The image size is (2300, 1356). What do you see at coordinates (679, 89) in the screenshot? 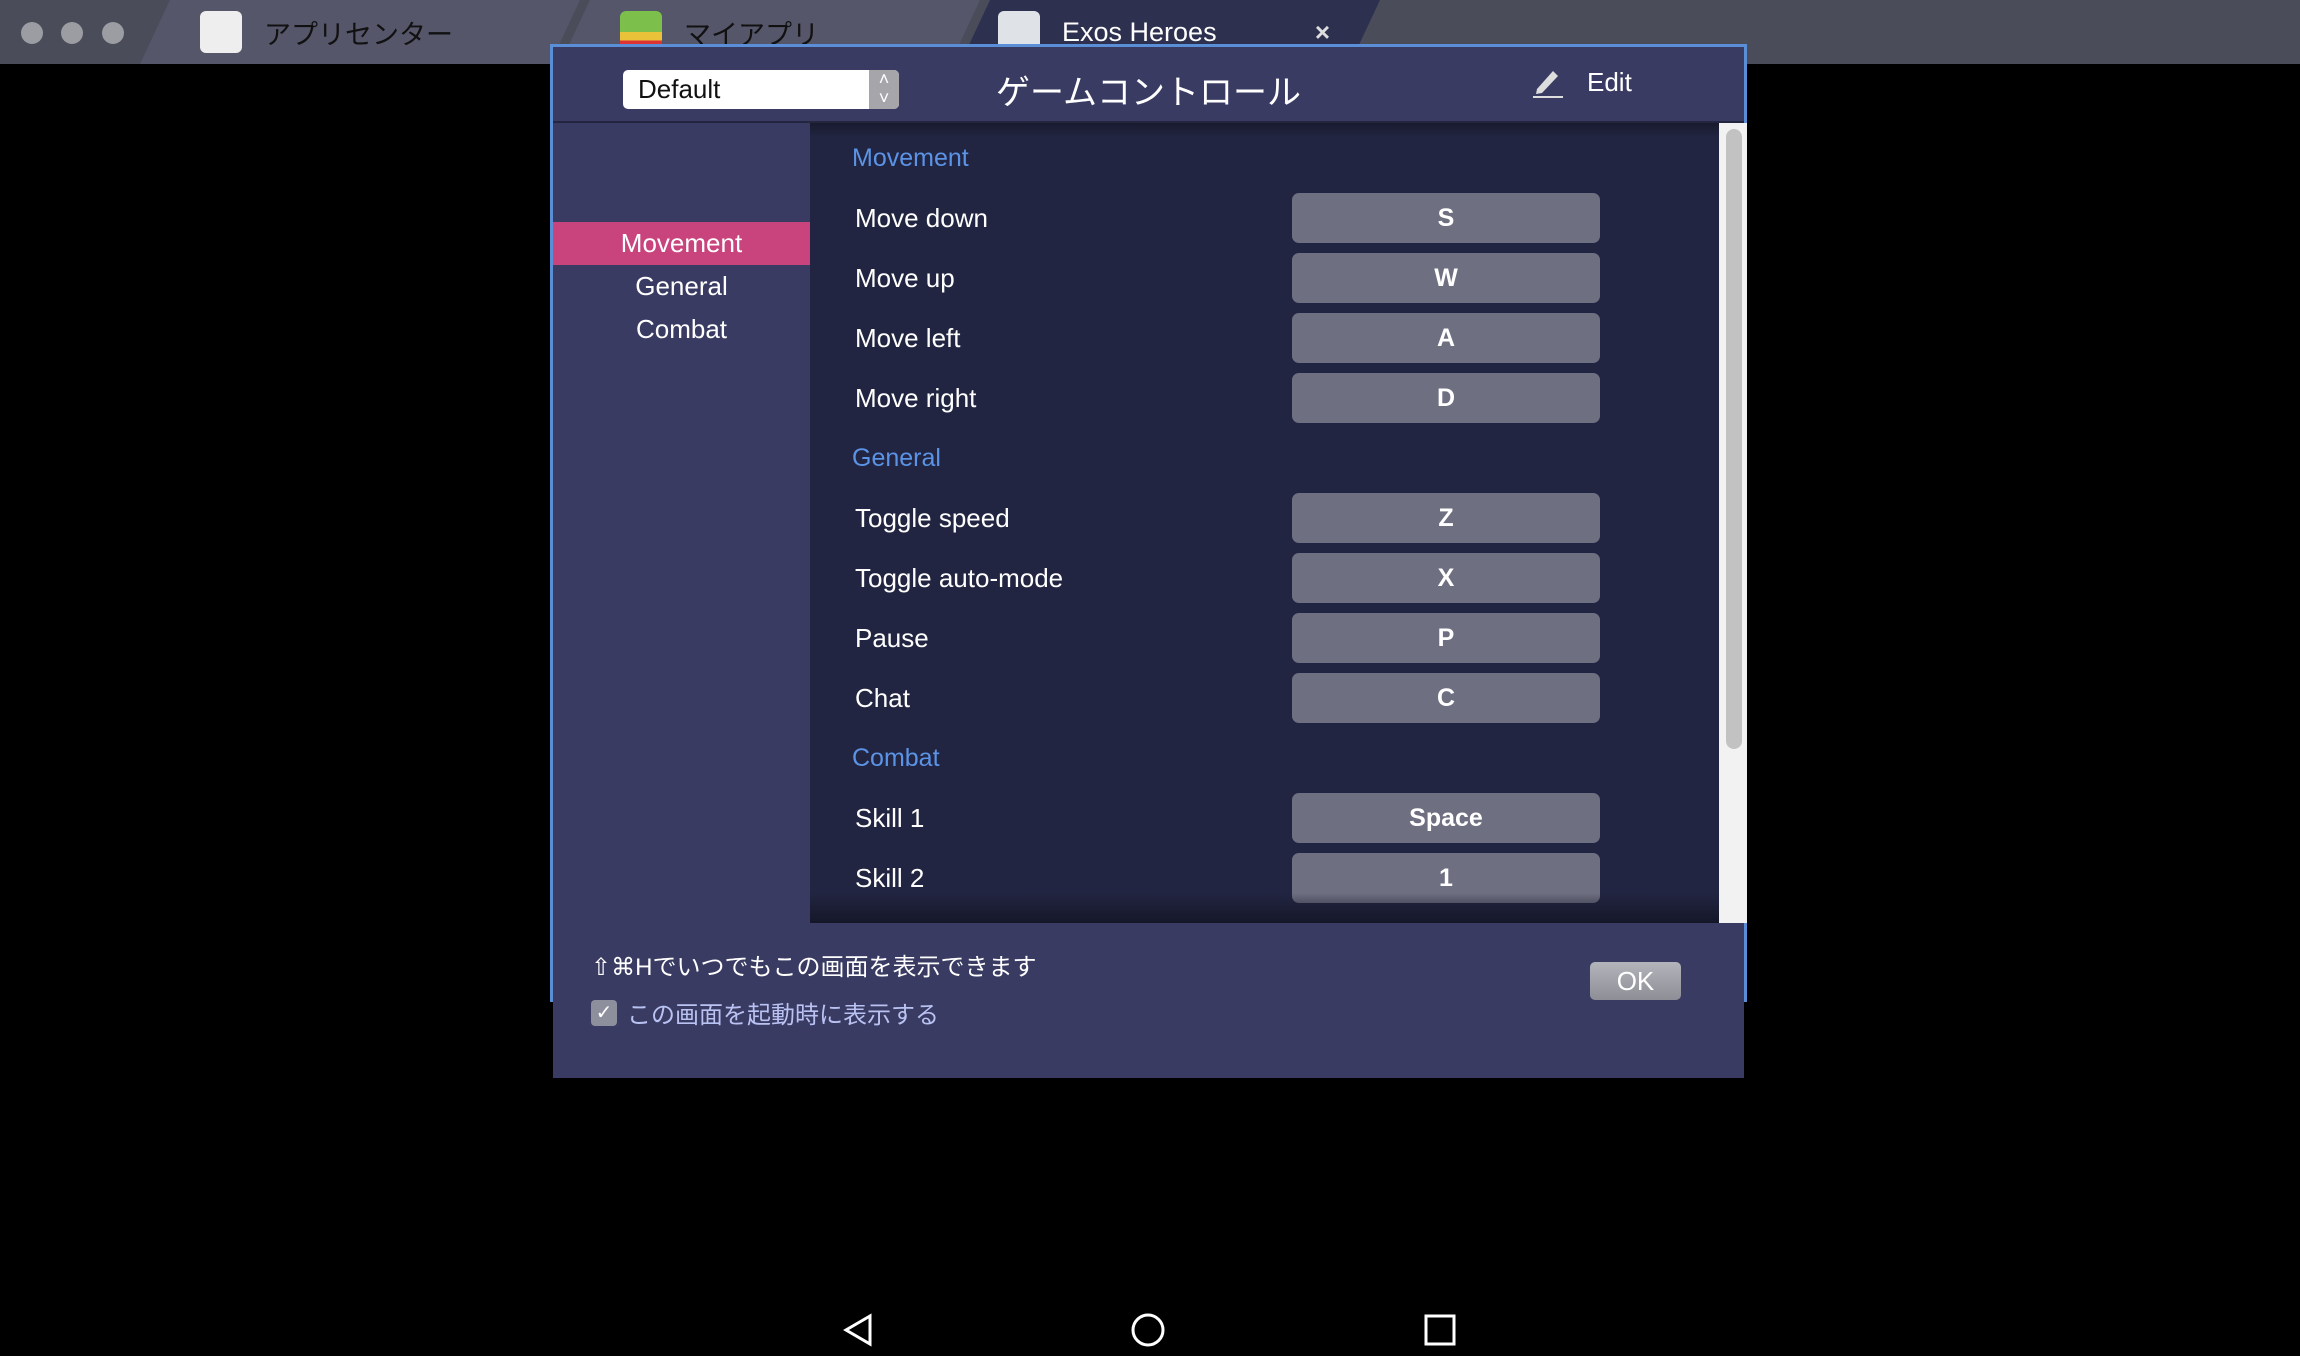
I see `profile-value: Default` at bounding box center [679, 89].